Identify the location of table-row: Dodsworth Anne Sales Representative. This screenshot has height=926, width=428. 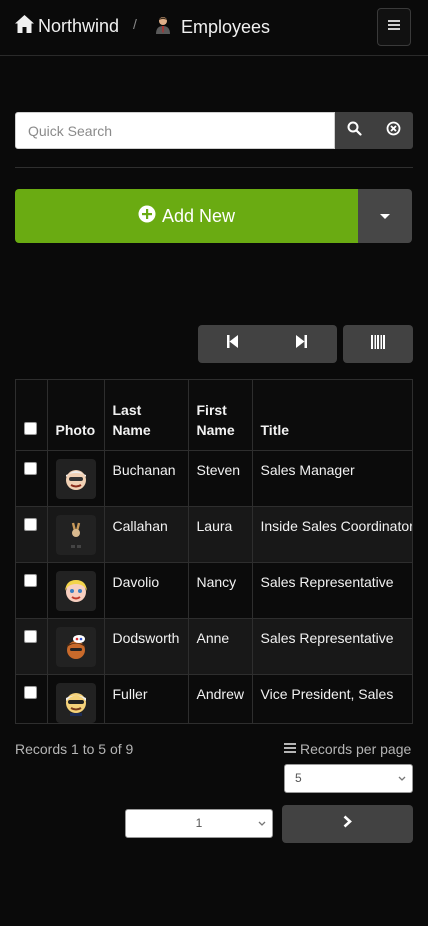
(214, 646).